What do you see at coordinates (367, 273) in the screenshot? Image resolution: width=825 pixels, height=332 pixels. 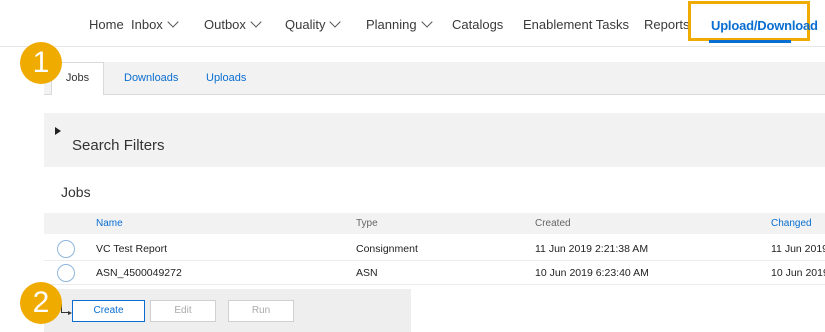 I see `cell-type: ASN` at bounding box center [367, 273].